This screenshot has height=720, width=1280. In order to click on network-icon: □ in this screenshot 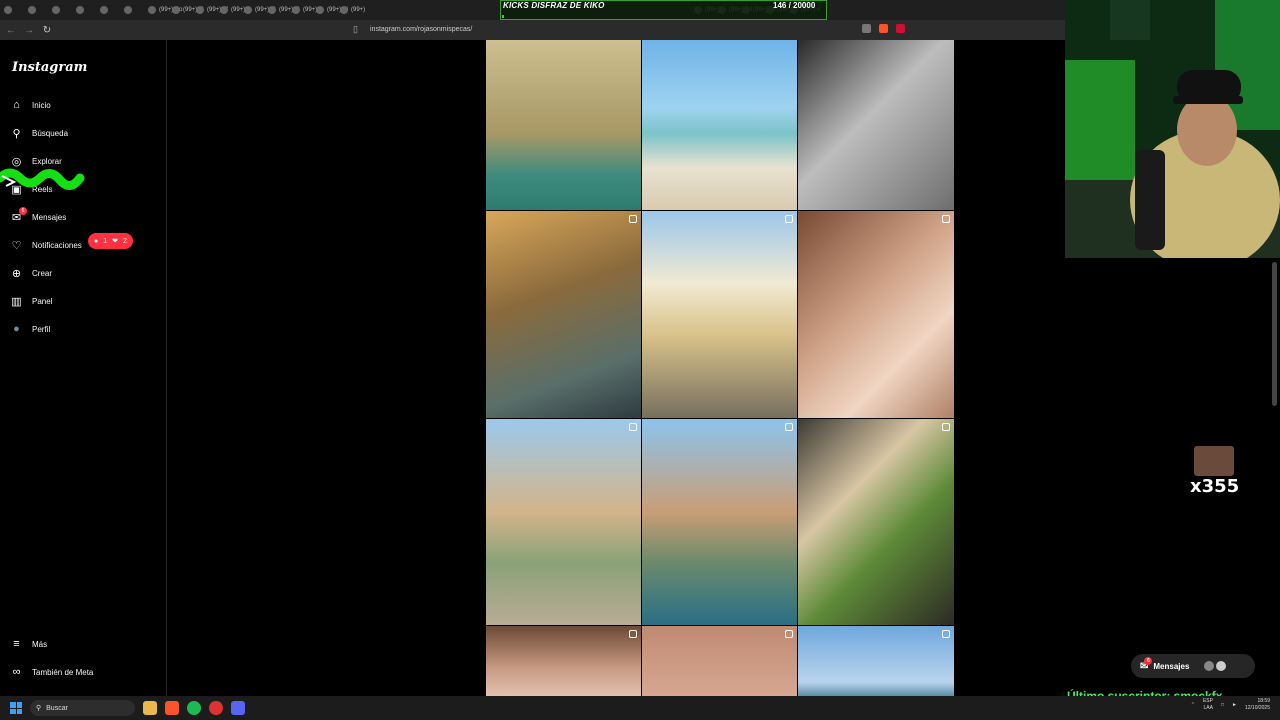, I will do `click(1222, 705)`.